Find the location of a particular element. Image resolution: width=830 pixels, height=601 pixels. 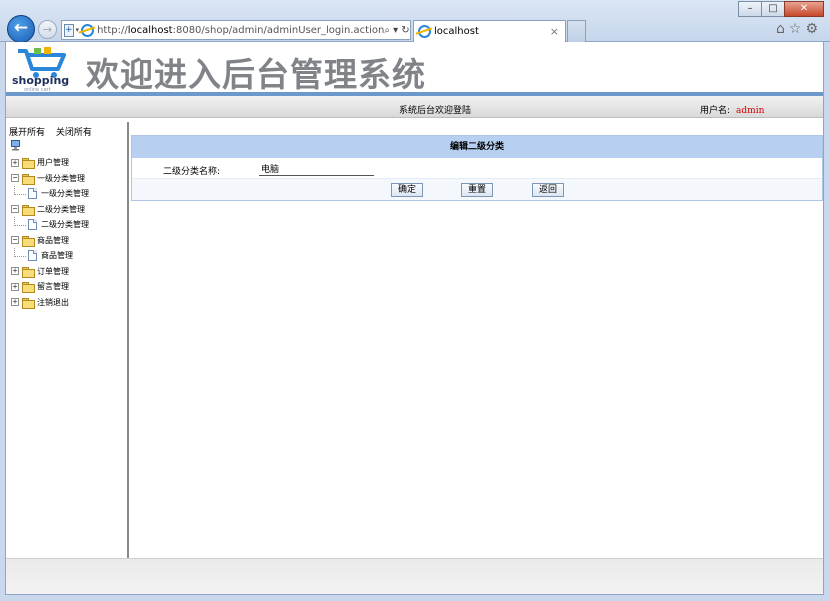

edit-category-form: 编辑二级分类 二级分类名称: 确定 重置 返回 is located at coordinates (477, 168).